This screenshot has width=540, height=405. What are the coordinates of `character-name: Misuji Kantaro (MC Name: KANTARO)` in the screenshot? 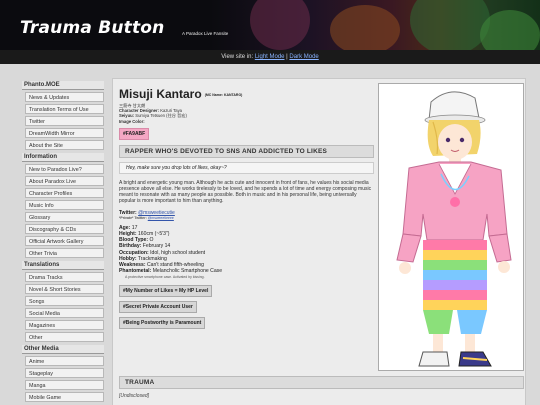 It's located at (246, 94).